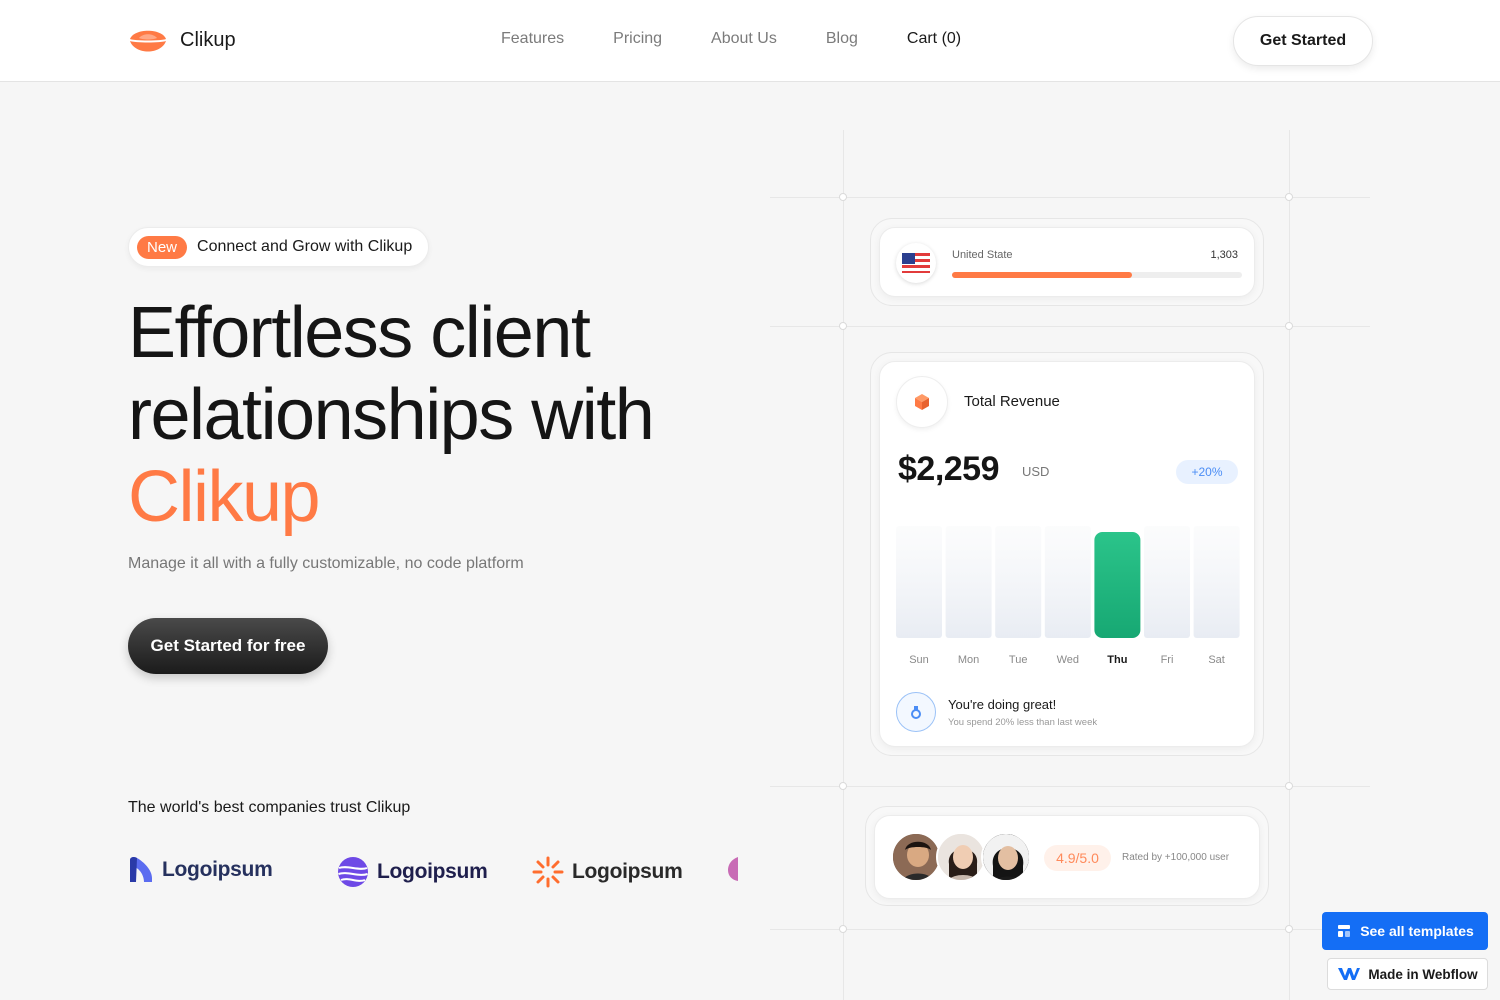 The width and height of the screenshot is (1500, 1000). I want to click on announcement-text: Connect and Grow with Clikup, so click(305, 246).